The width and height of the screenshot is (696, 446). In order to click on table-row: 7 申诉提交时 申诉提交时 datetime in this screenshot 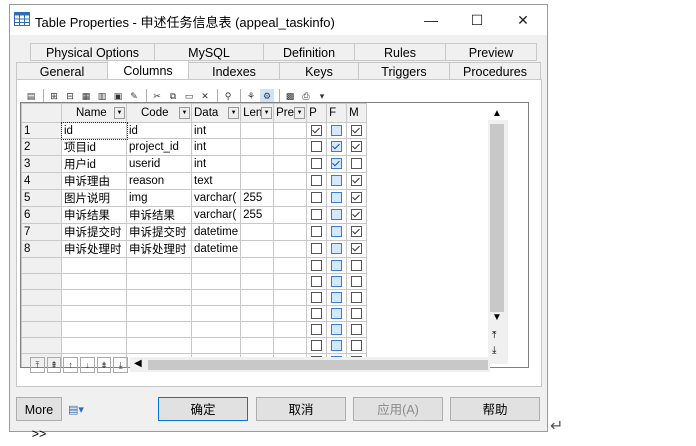, I will do `click(194, 232)`.